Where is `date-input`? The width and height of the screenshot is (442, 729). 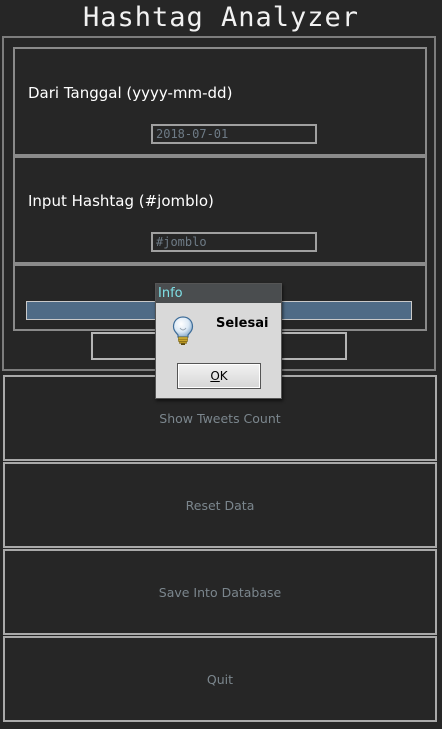
date-input is located at coordinates (234, 134).